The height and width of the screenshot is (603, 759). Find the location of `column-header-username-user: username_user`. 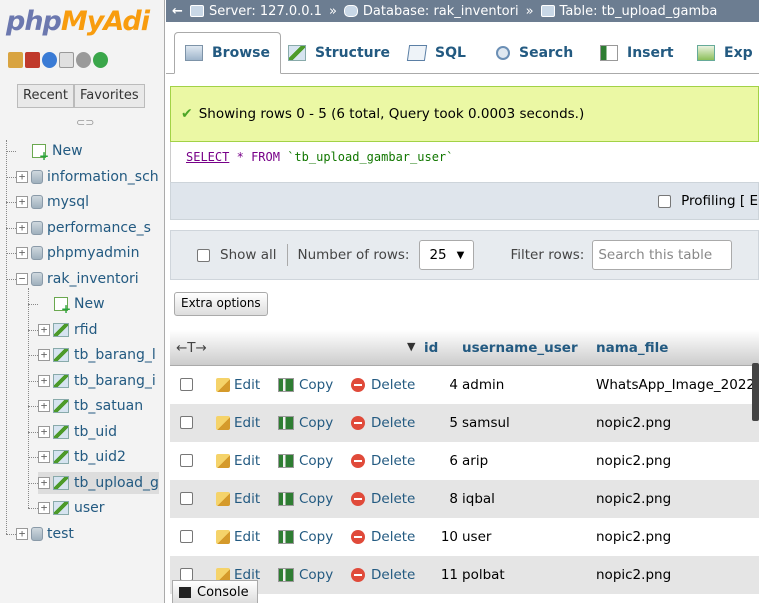

column-header-username-user: username_user is located at coordinates (520, 348).